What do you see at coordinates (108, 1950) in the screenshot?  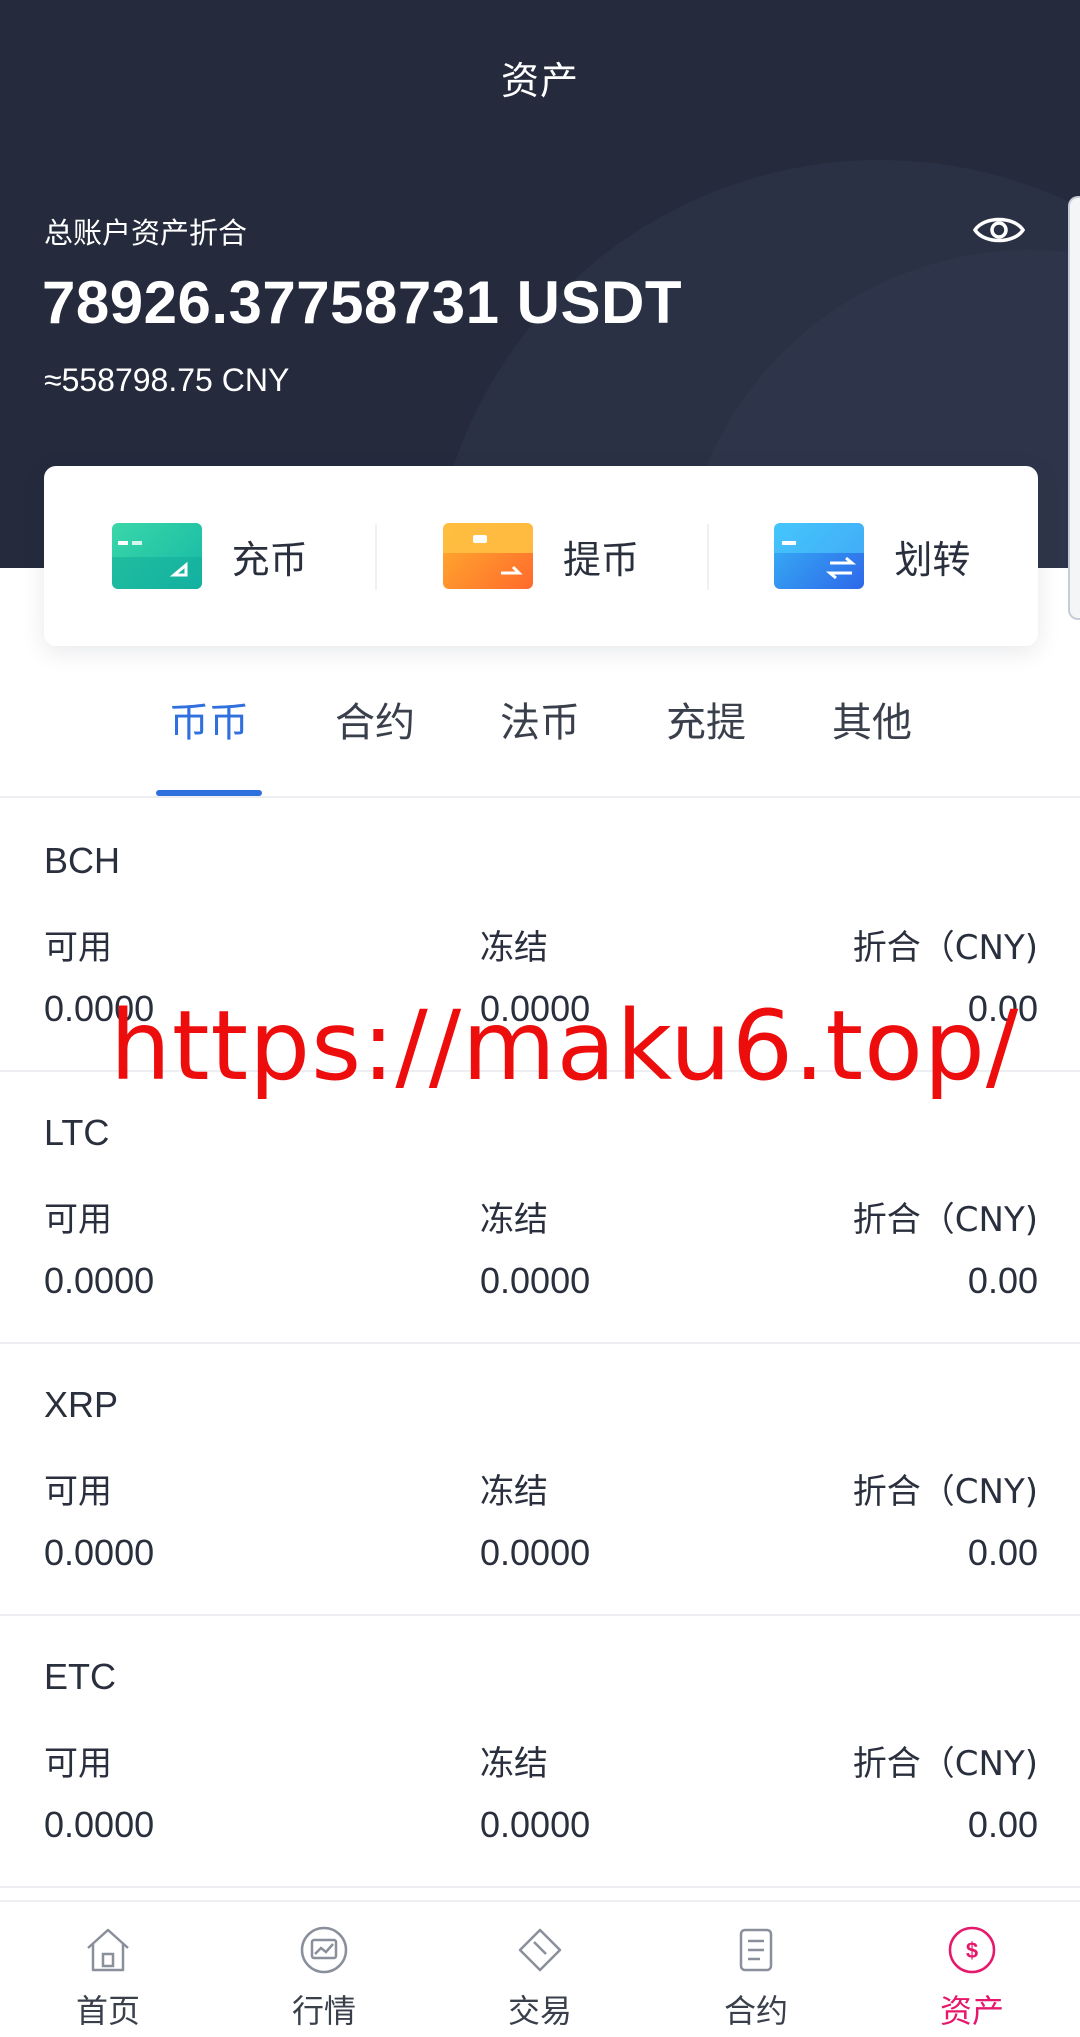 I see `home-icon` at bounding box center [108, 1950].